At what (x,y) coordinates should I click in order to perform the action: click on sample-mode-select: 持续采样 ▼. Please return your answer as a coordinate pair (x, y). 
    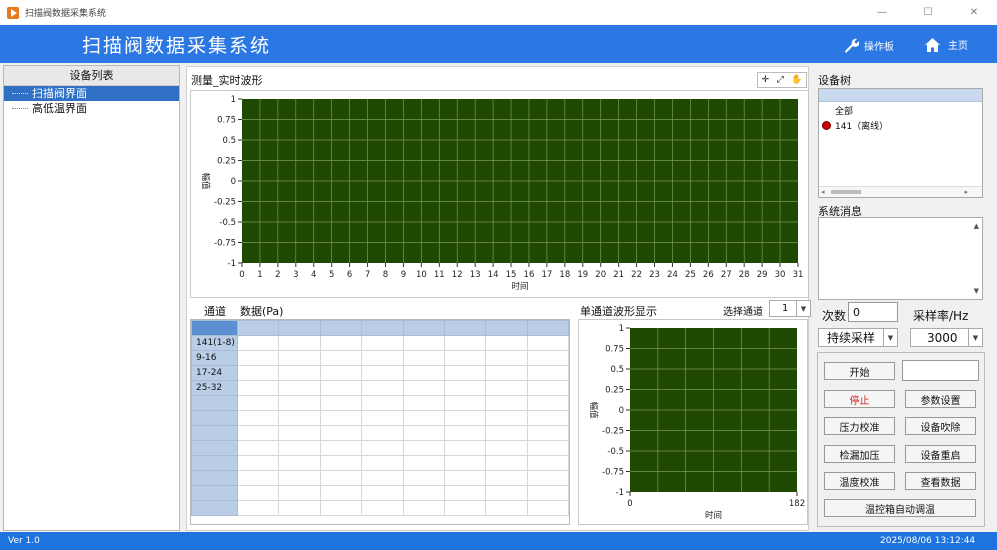
    Looking at the image, I should click on (858, 337).